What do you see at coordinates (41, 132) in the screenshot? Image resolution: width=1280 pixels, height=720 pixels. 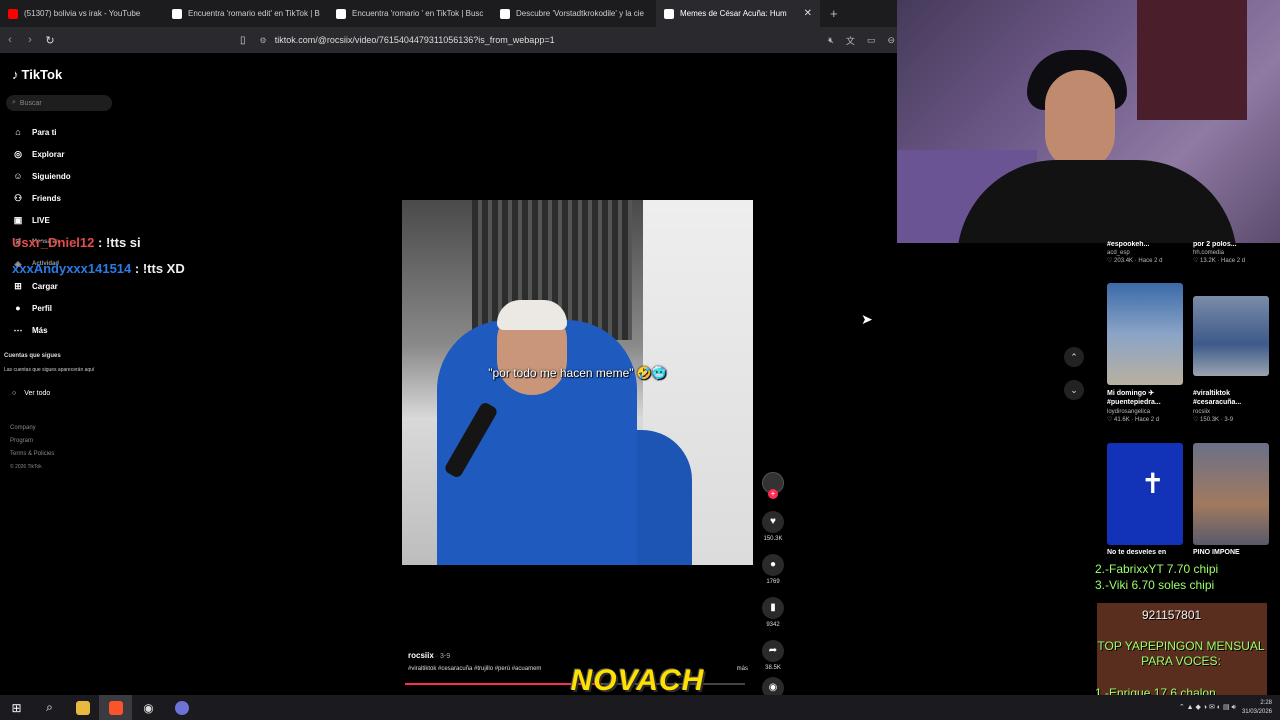 I see `sidebar-item-para-ti: ⌂ Para ti` at bounding box center [41, 132].